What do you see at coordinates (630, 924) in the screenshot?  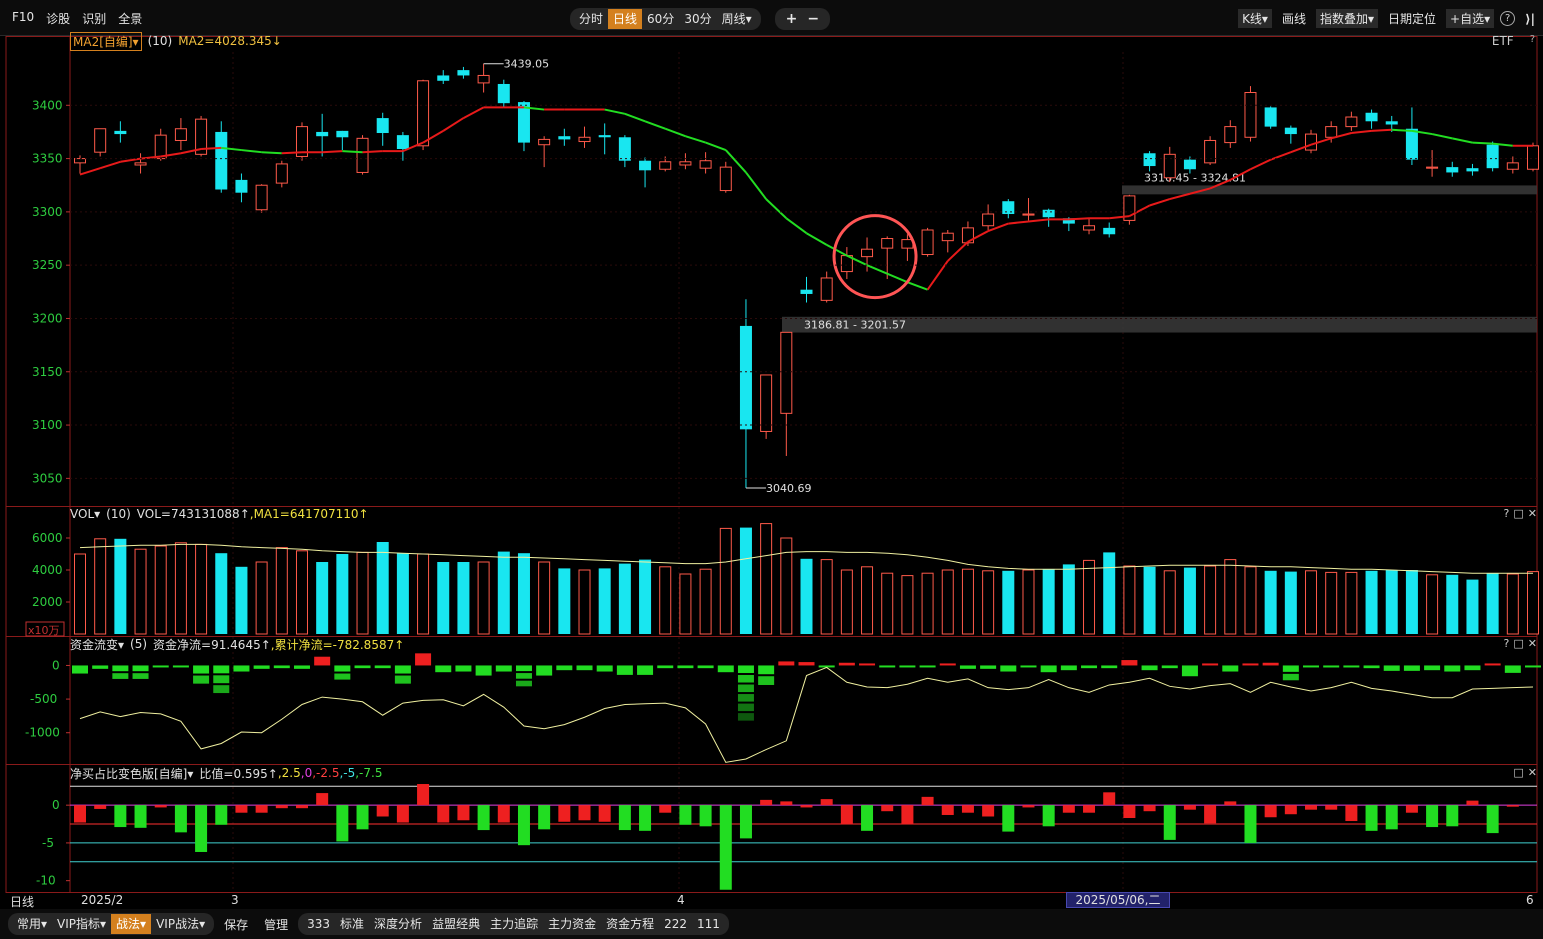 I see `template-fund-equation: 资金方程` at bounding box center [630, 924].